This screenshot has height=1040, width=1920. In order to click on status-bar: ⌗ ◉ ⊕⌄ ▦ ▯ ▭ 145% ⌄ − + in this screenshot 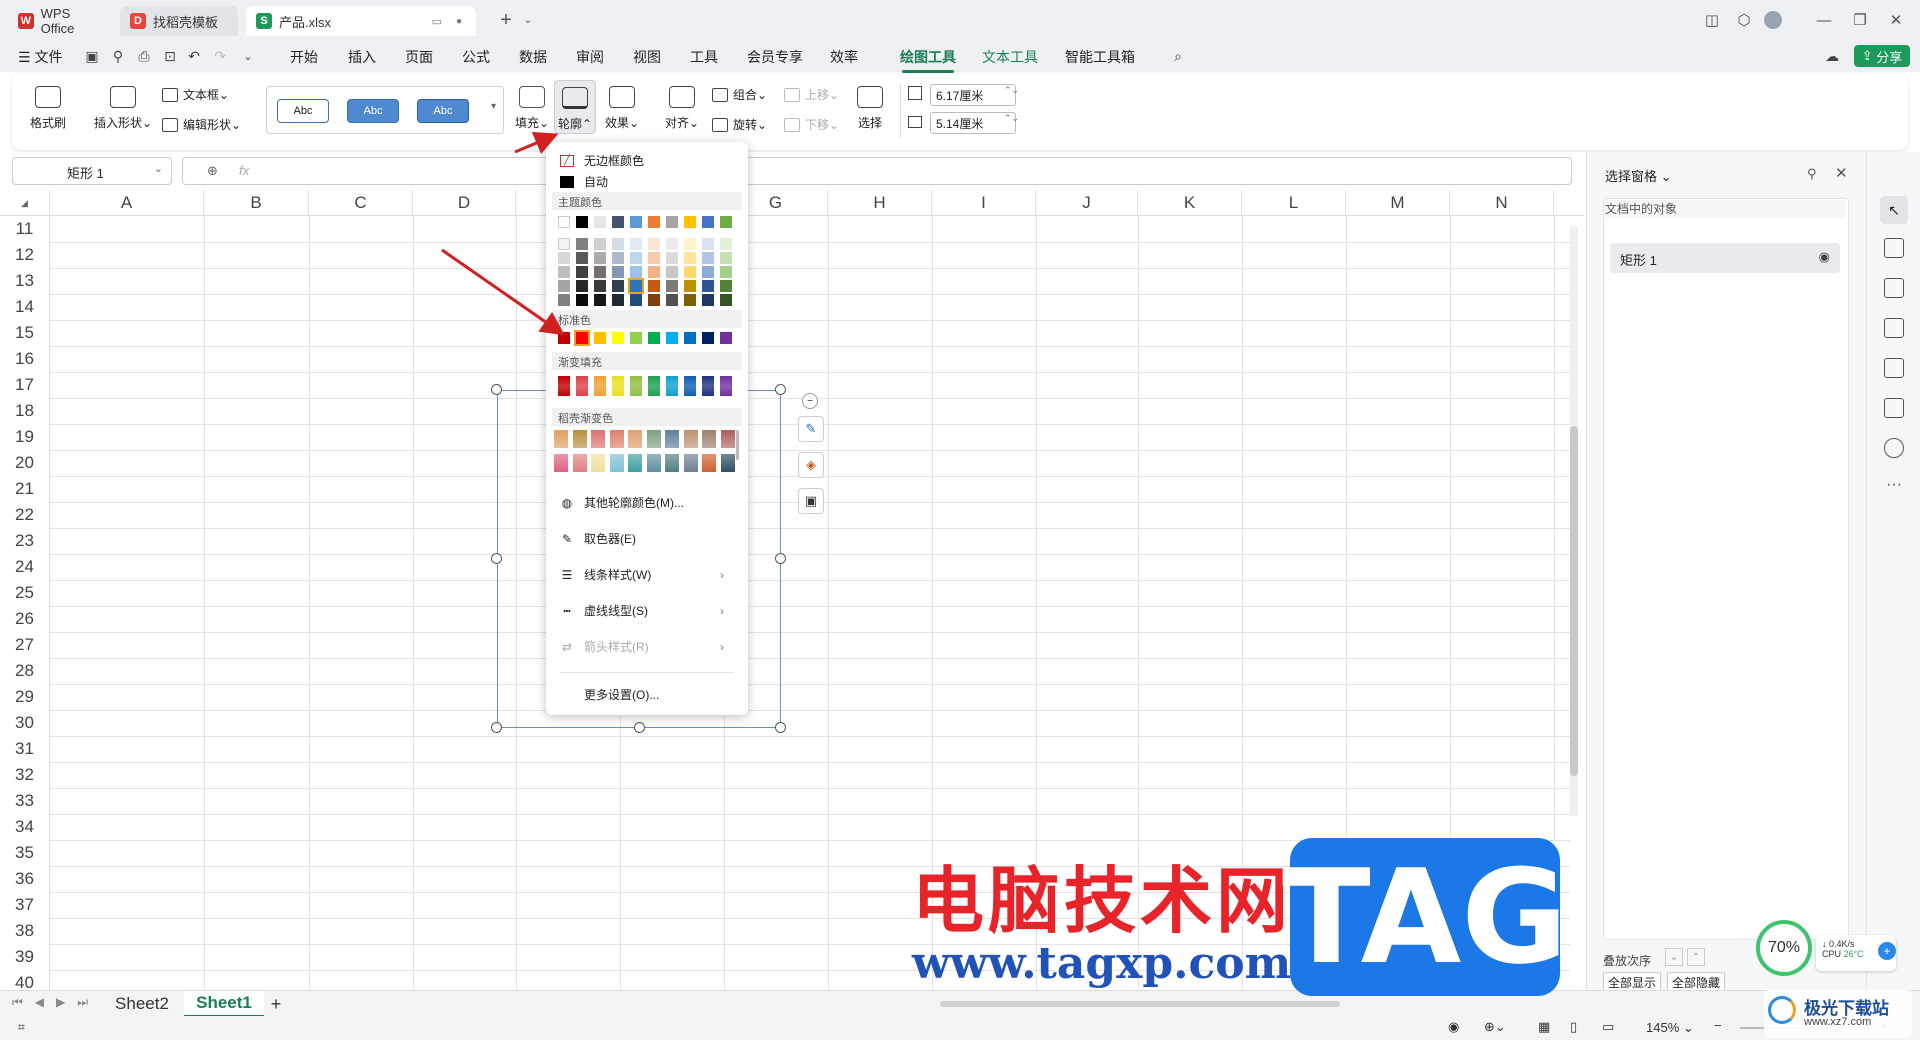, I will do `click(960, 1028)`.